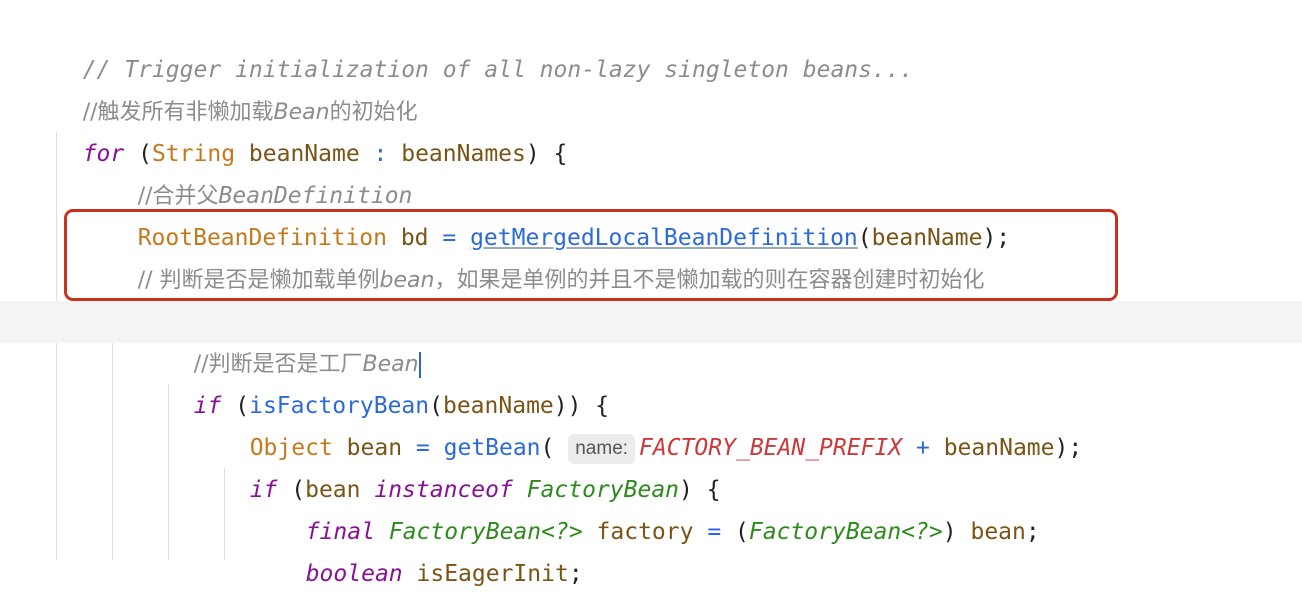  I want to click on variable: isEagerInit, so click(492, 574).